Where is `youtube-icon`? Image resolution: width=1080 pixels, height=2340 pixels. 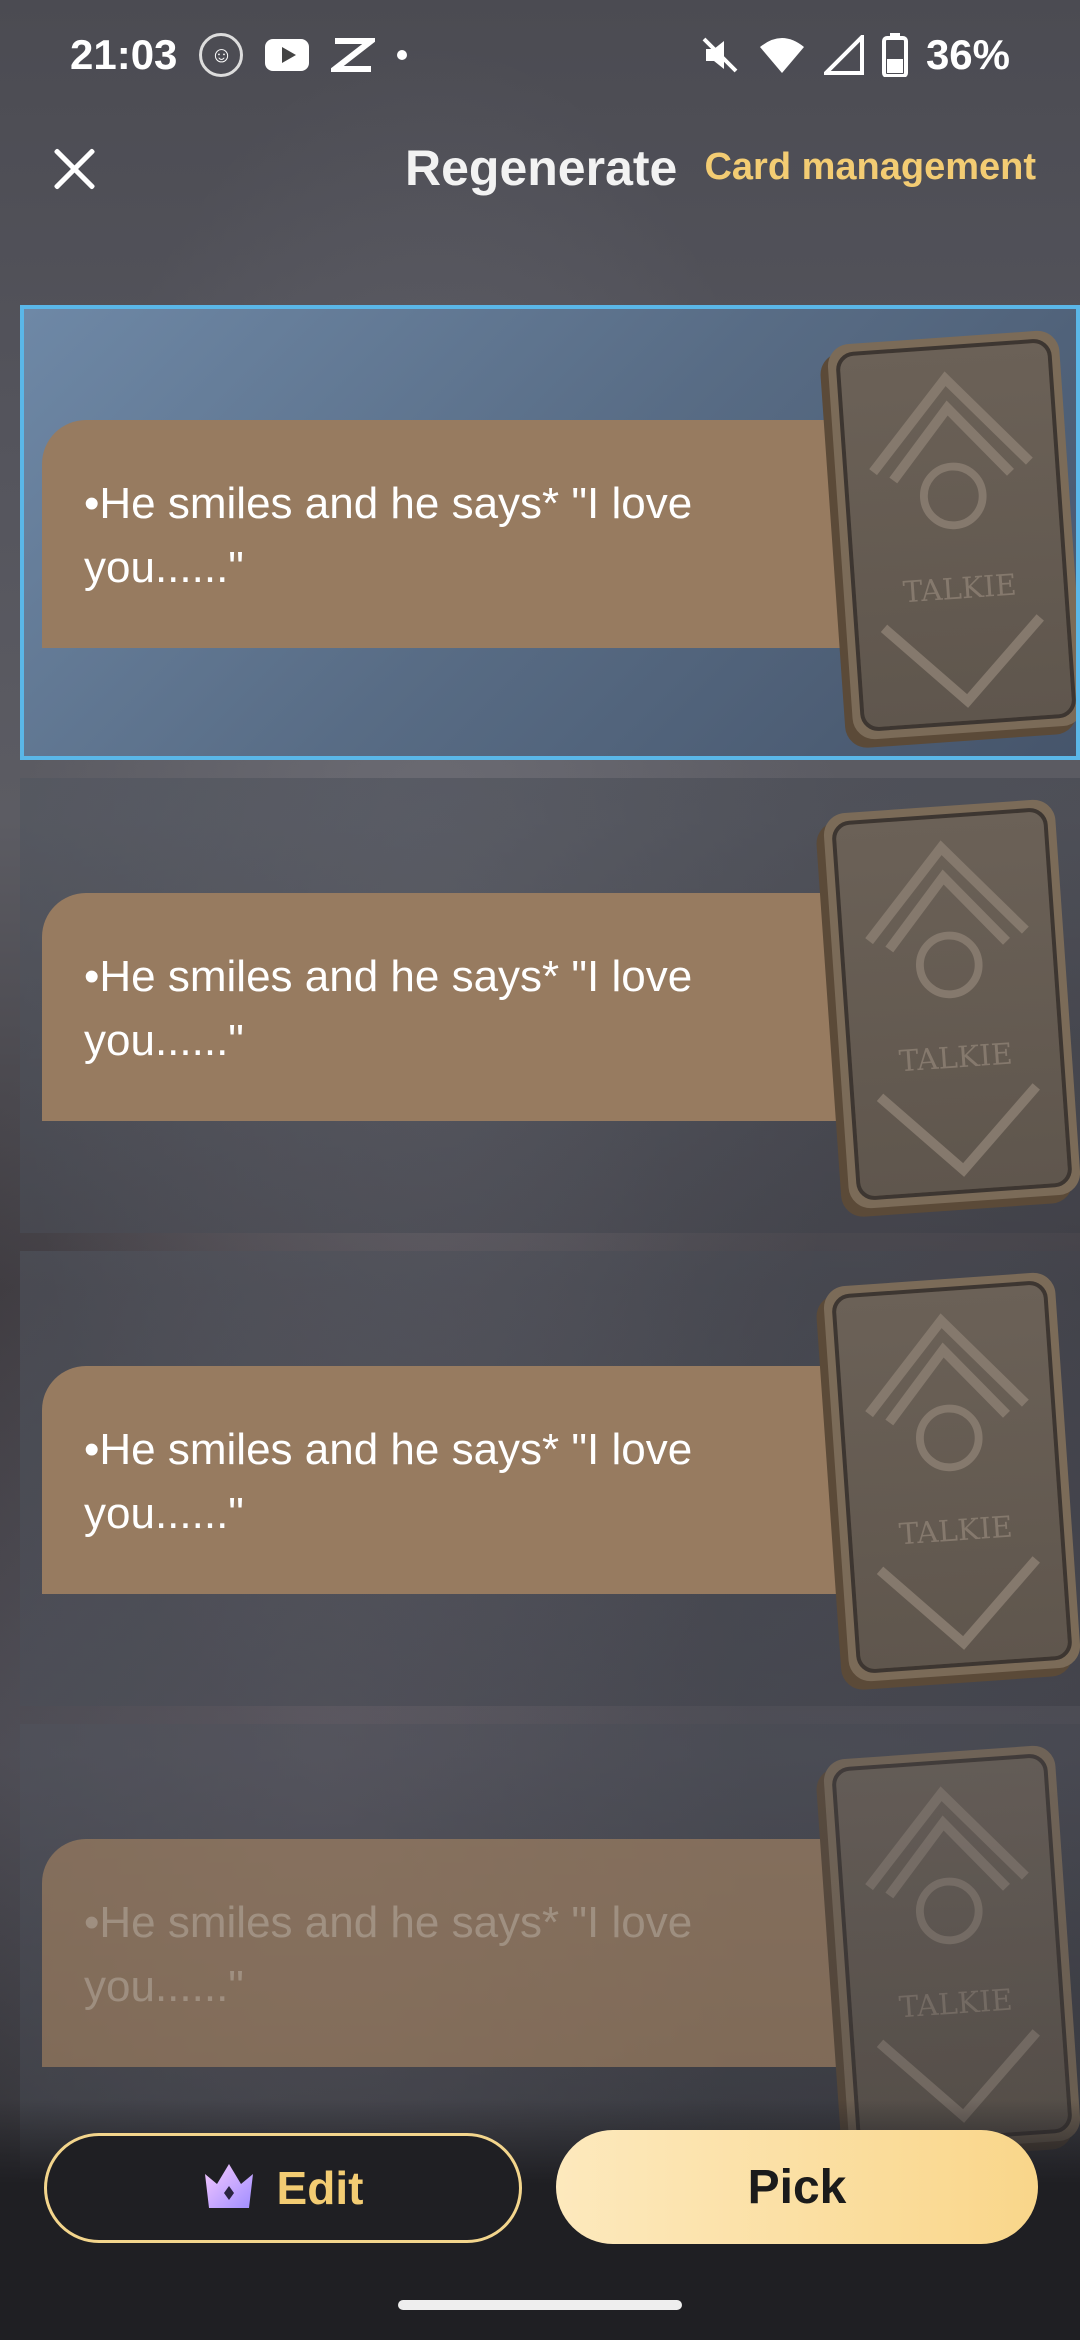 youtube-icon is located at coordinates (287, 55).